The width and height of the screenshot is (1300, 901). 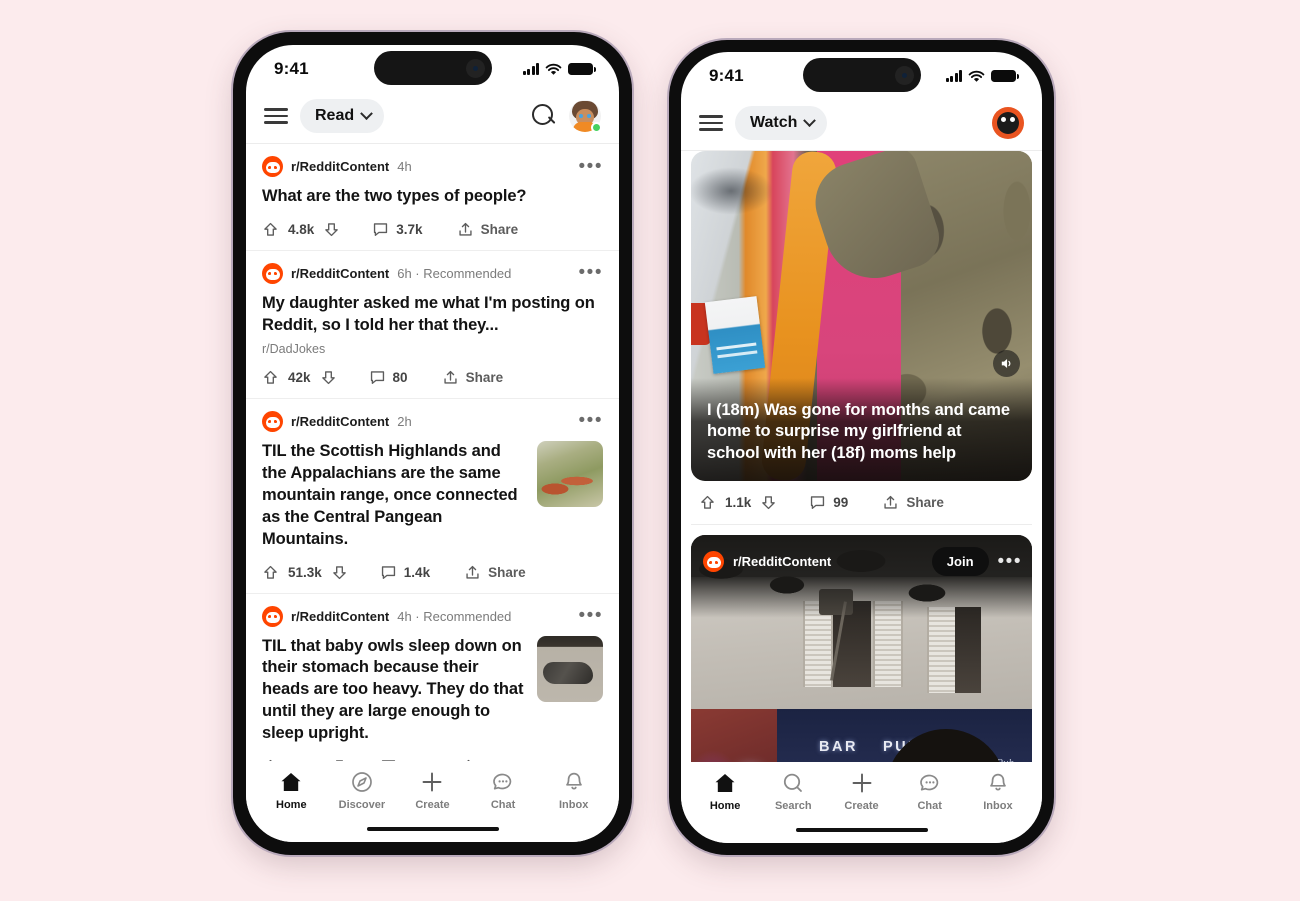 I want to click on snoo-avatar, so click(x=1008, y=123).